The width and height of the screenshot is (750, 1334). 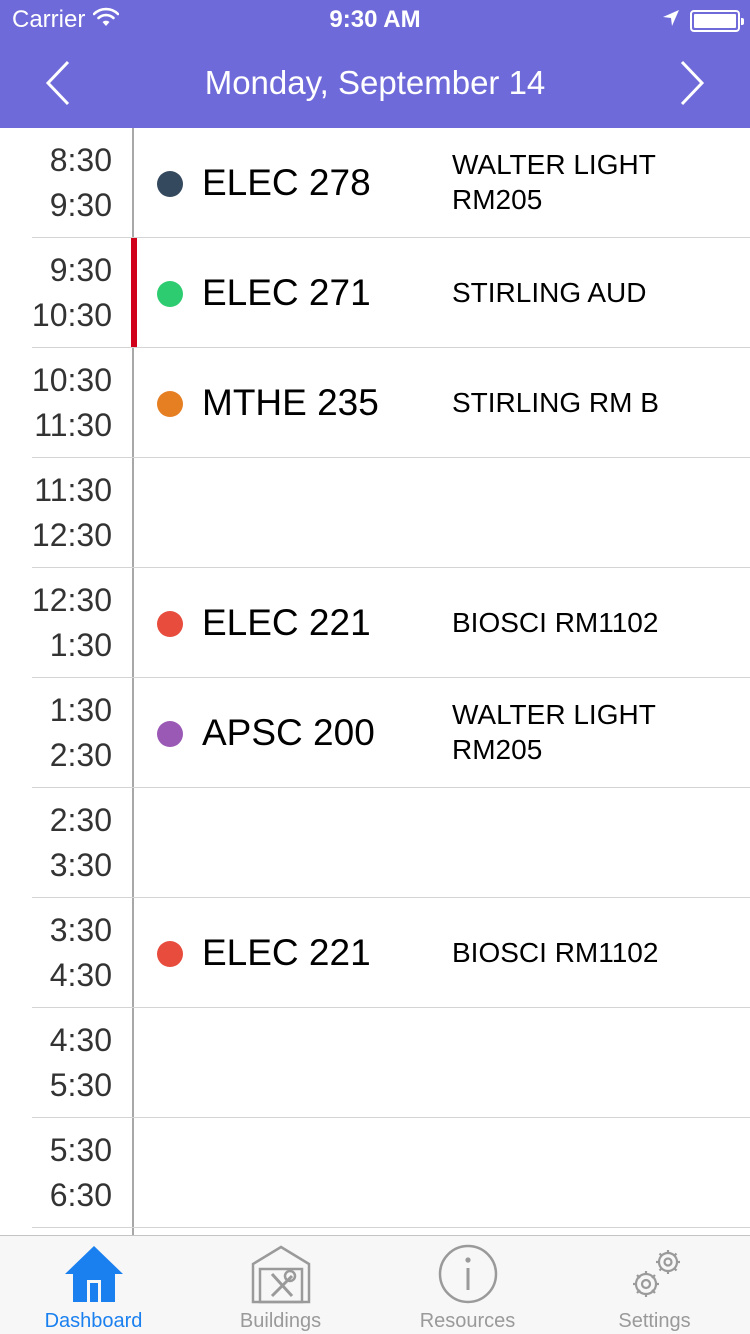 What do you see at coordinates (280, 1321) in the screenshot?
I see `tab-buildings-label: Buildings` at bounding box center [280, 1321].